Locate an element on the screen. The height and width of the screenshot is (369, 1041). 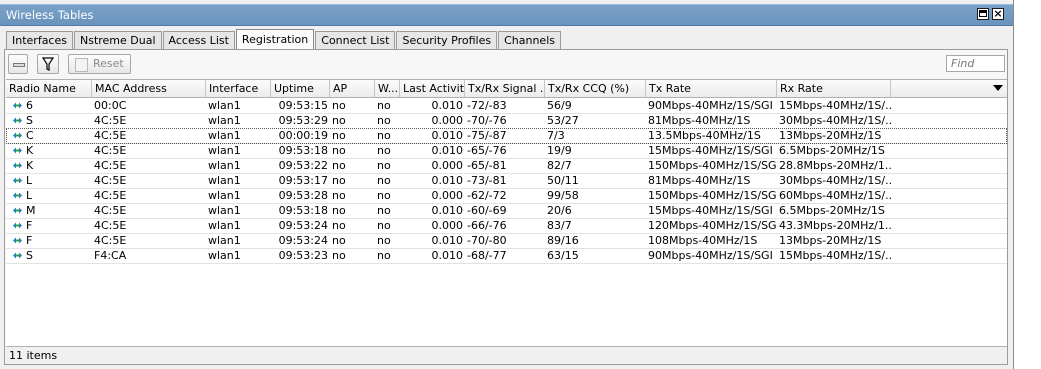
signal-cell: -65/-81 is located at coordinates (487, 165).